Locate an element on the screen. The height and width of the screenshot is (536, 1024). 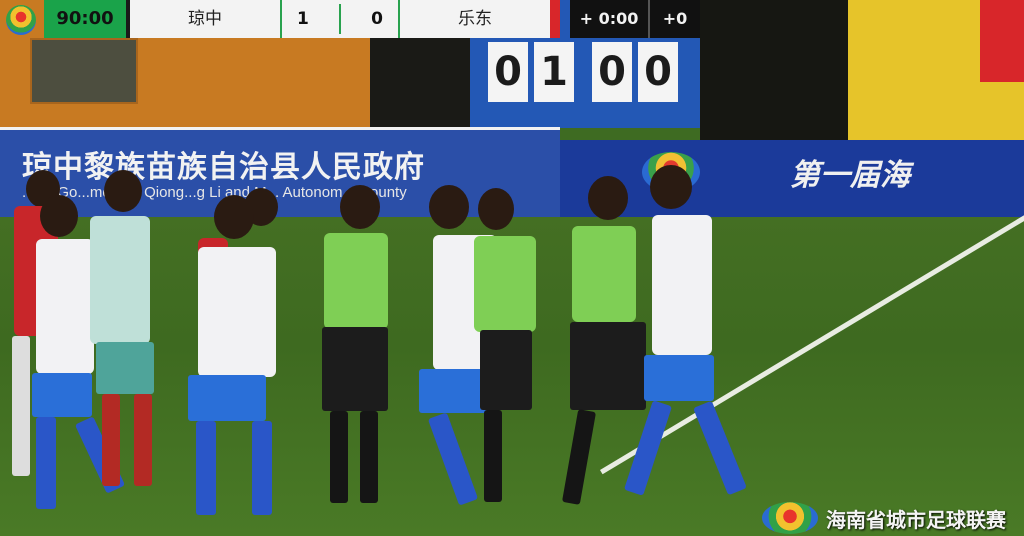
league-watermark: 海南省城市足球联赛 is located at coordinates (884, 518).